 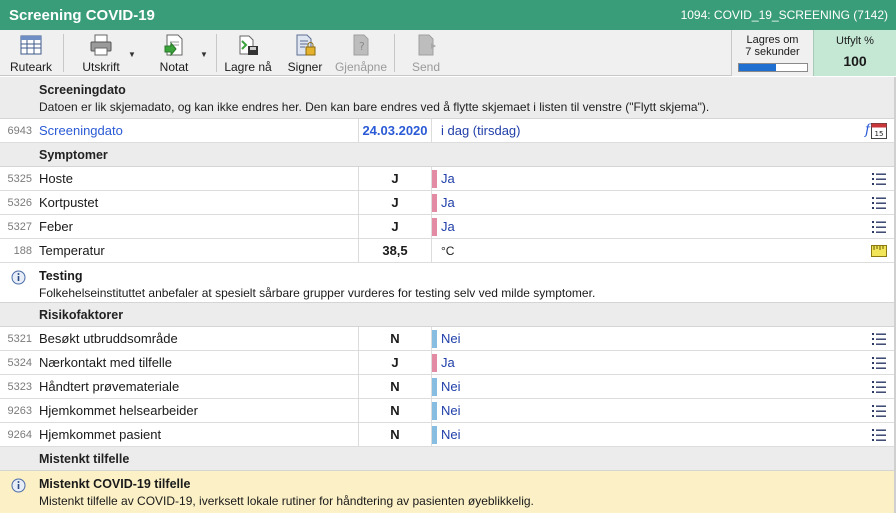 What do you see at coordinates (19, 435) in the screenshot?
I see `field-number: 9264` at bounding box center [19, 435].